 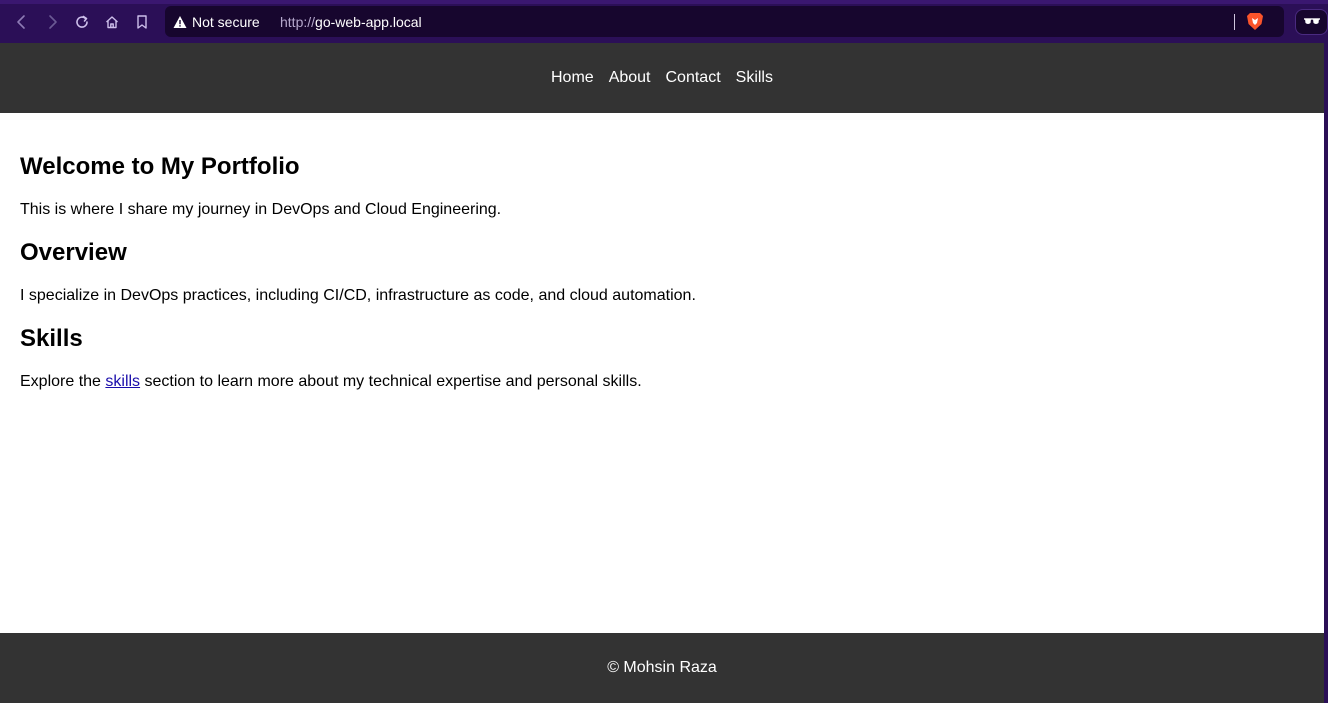 I want to click on address-bar: Not secure http://go-web-app.local, so click(x=724, y=21).